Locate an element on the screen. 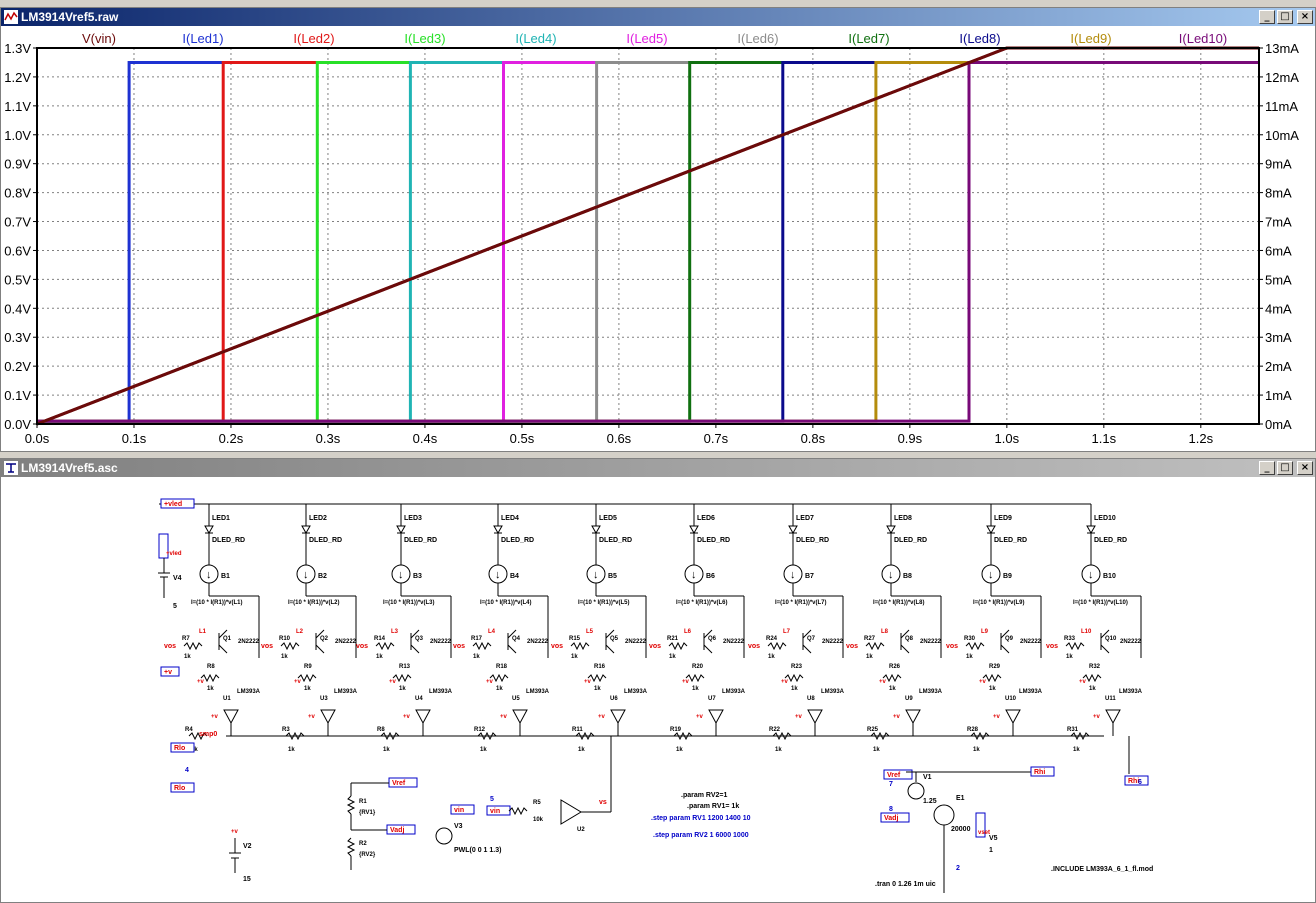 This screenshot has height=903, width=1316. net-v-label: +v is located at coordinates (588, 682).